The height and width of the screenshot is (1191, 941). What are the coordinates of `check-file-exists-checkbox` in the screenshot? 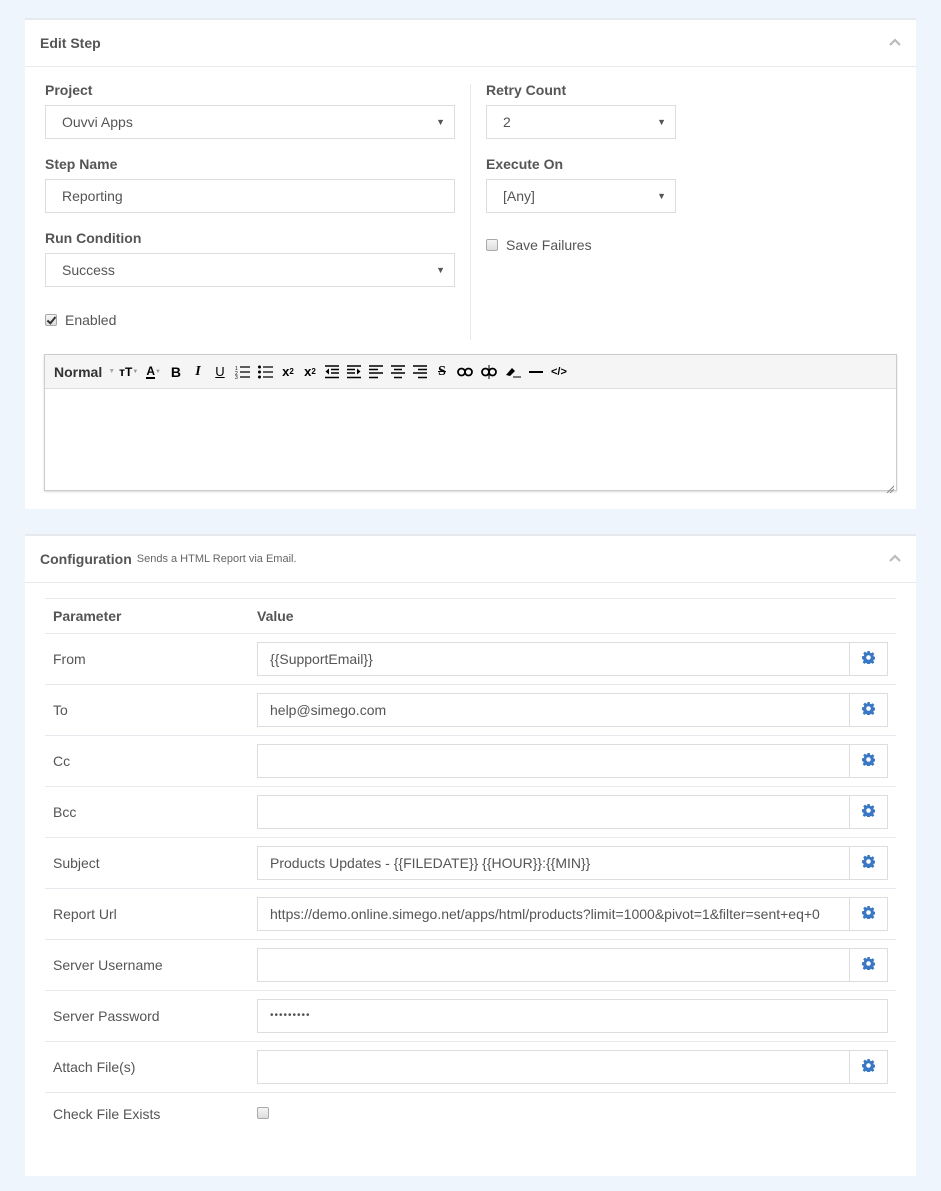 It's located at (263, 1112).